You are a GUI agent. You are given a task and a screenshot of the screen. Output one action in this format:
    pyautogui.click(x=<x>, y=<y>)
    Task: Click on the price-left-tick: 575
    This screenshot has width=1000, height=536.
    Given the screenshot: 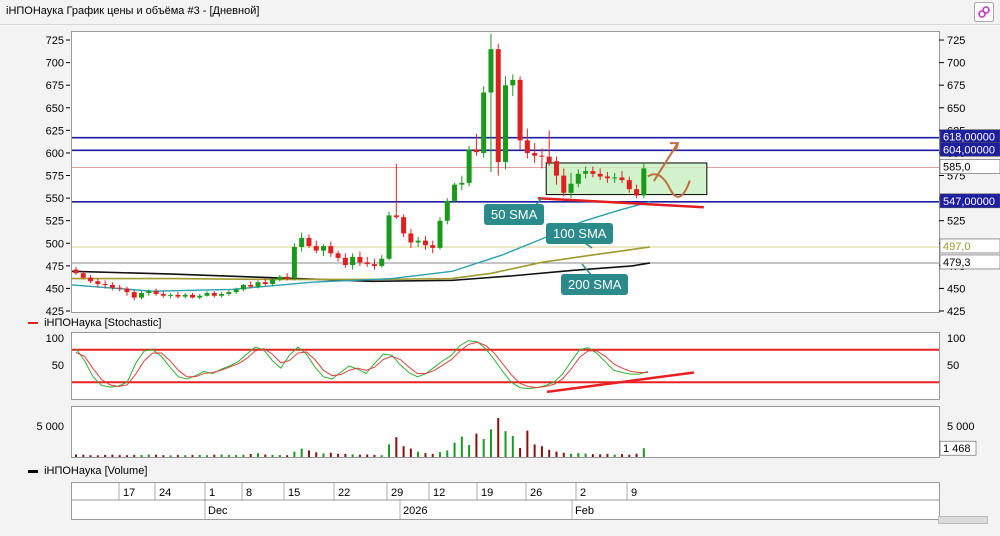 What is the action you would take?
    pyautogui.click(x=55, y=177)
    